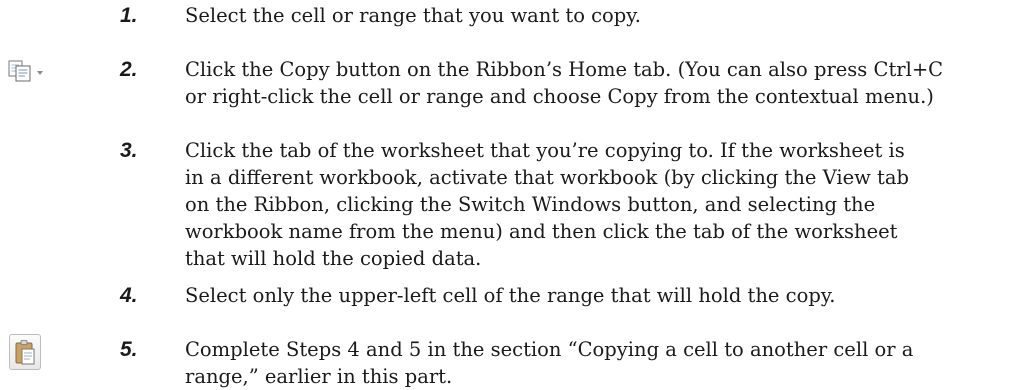  What do you see at coordinates (129, 15) in the screenshot?
I see `step-number: 1.` at bounding box center [129, 15].